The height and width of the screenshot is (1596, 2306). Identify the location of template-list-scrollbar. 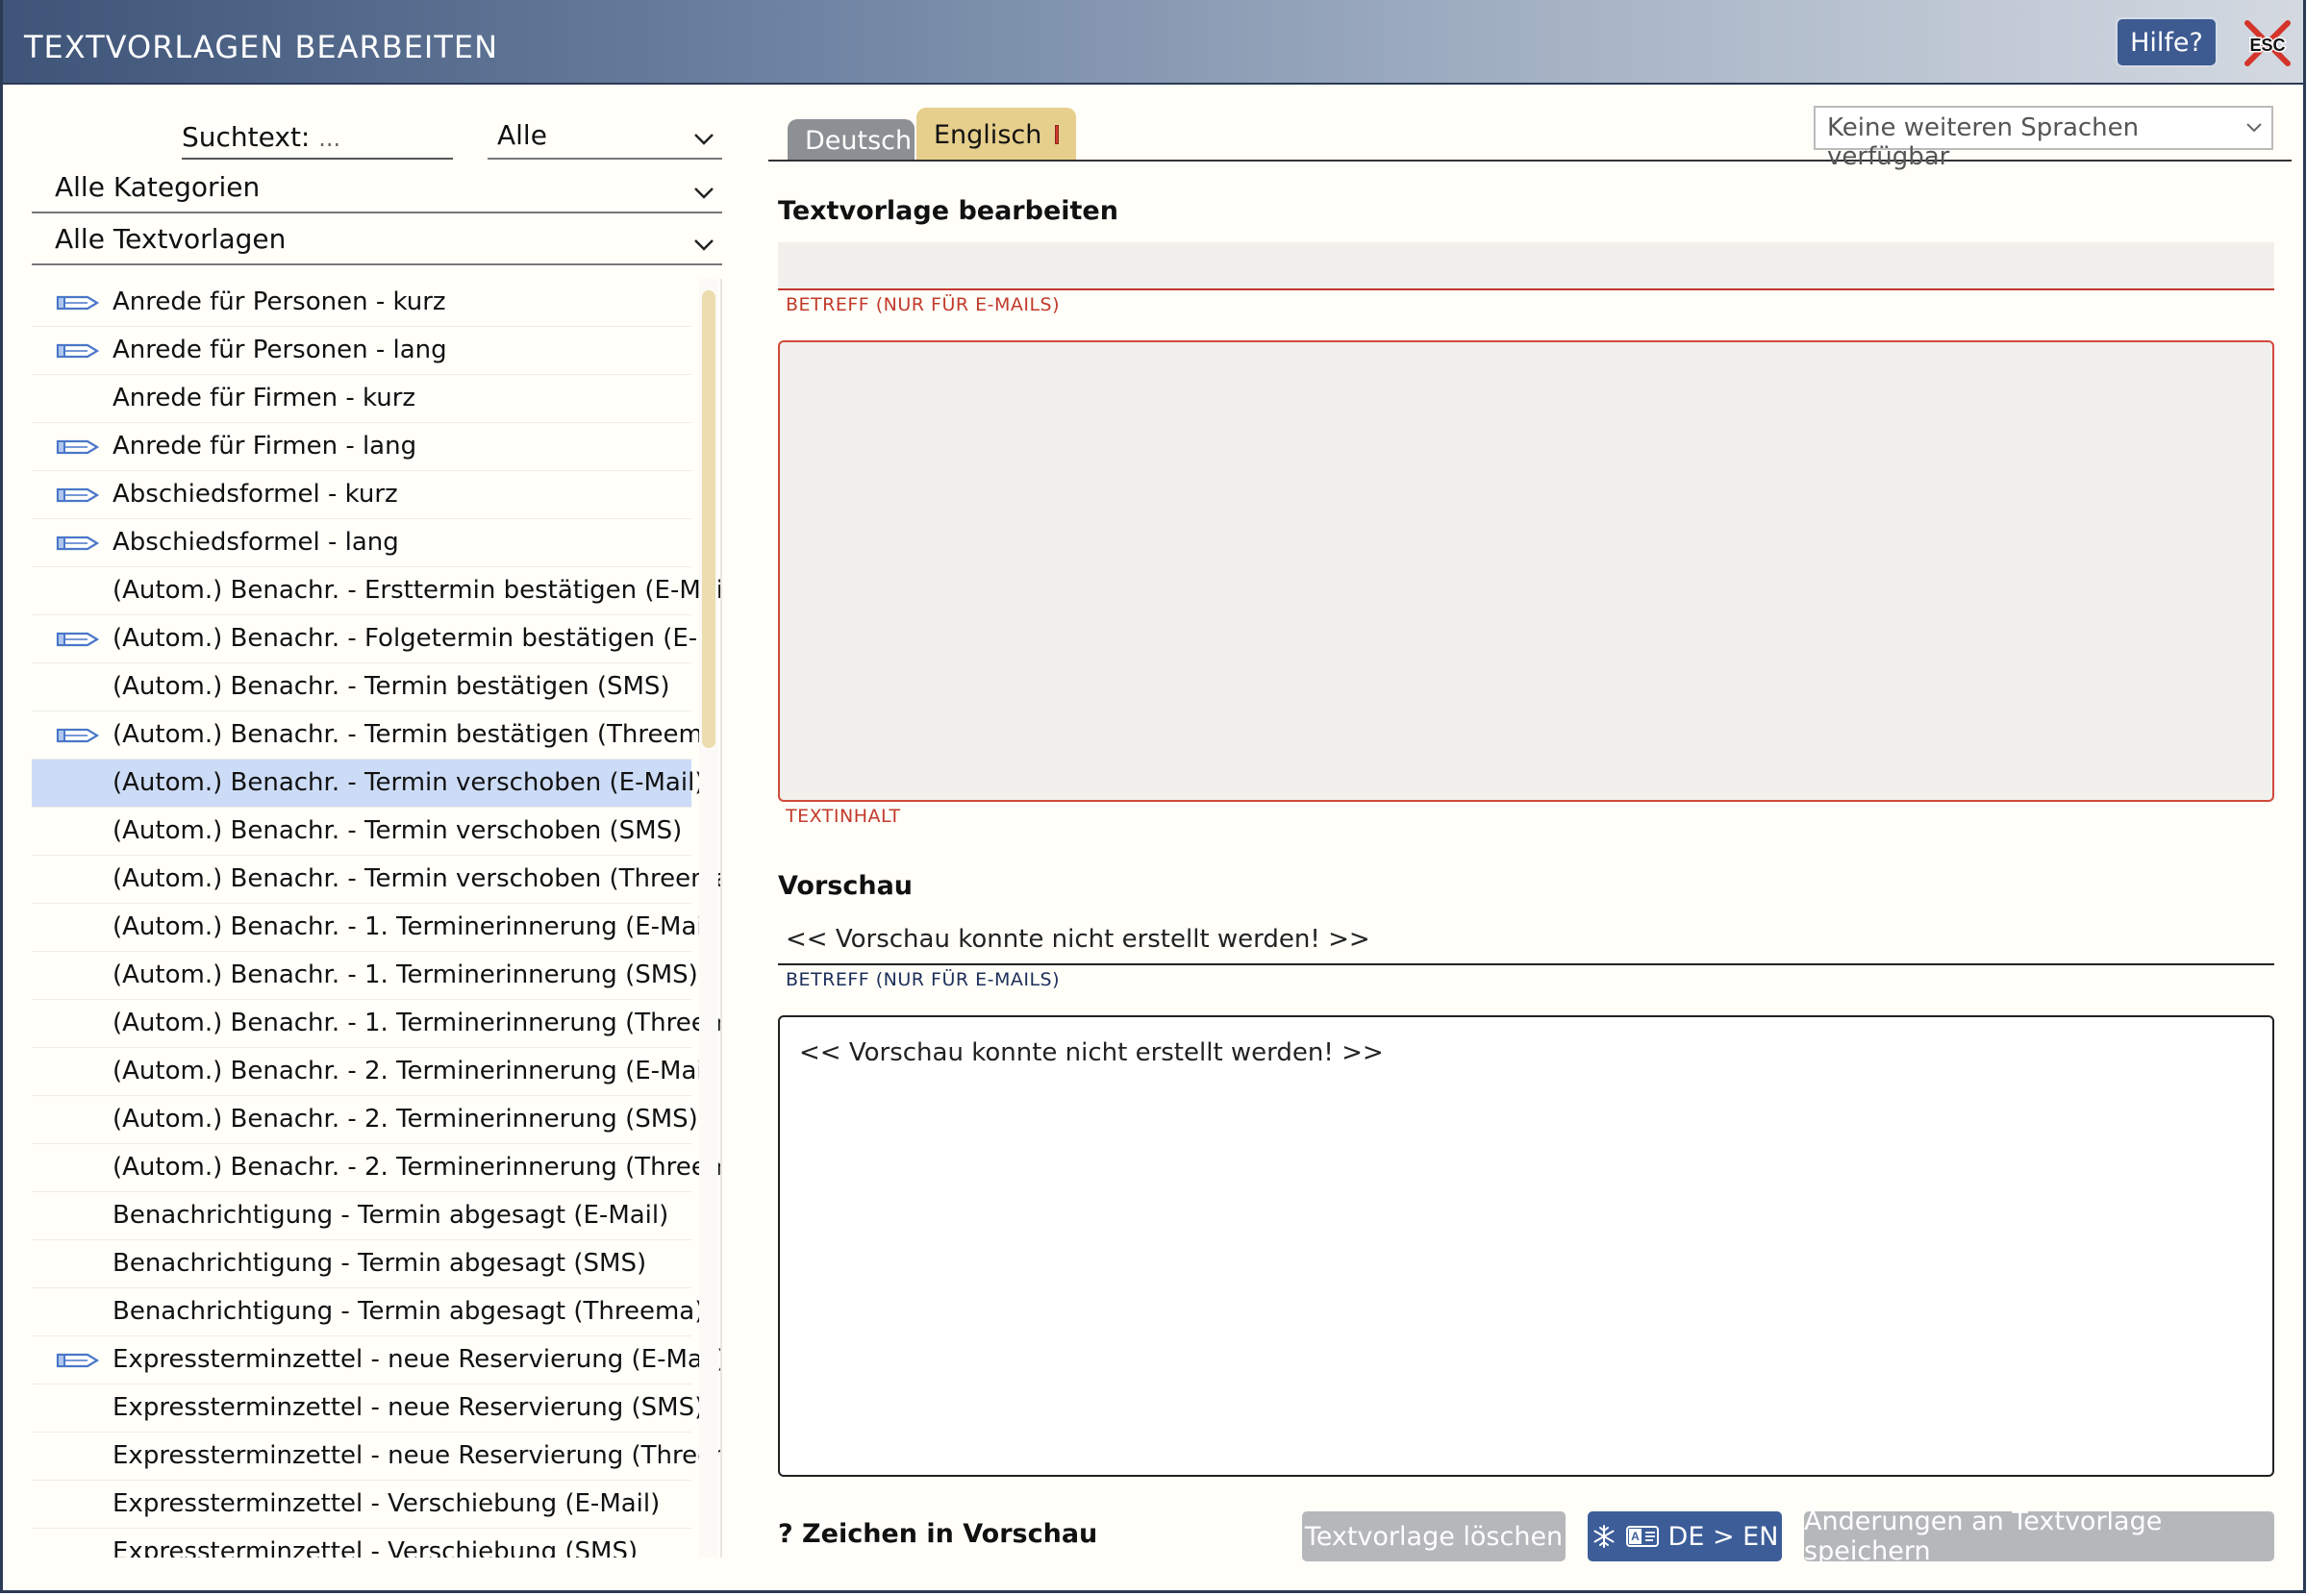
(708, 918).